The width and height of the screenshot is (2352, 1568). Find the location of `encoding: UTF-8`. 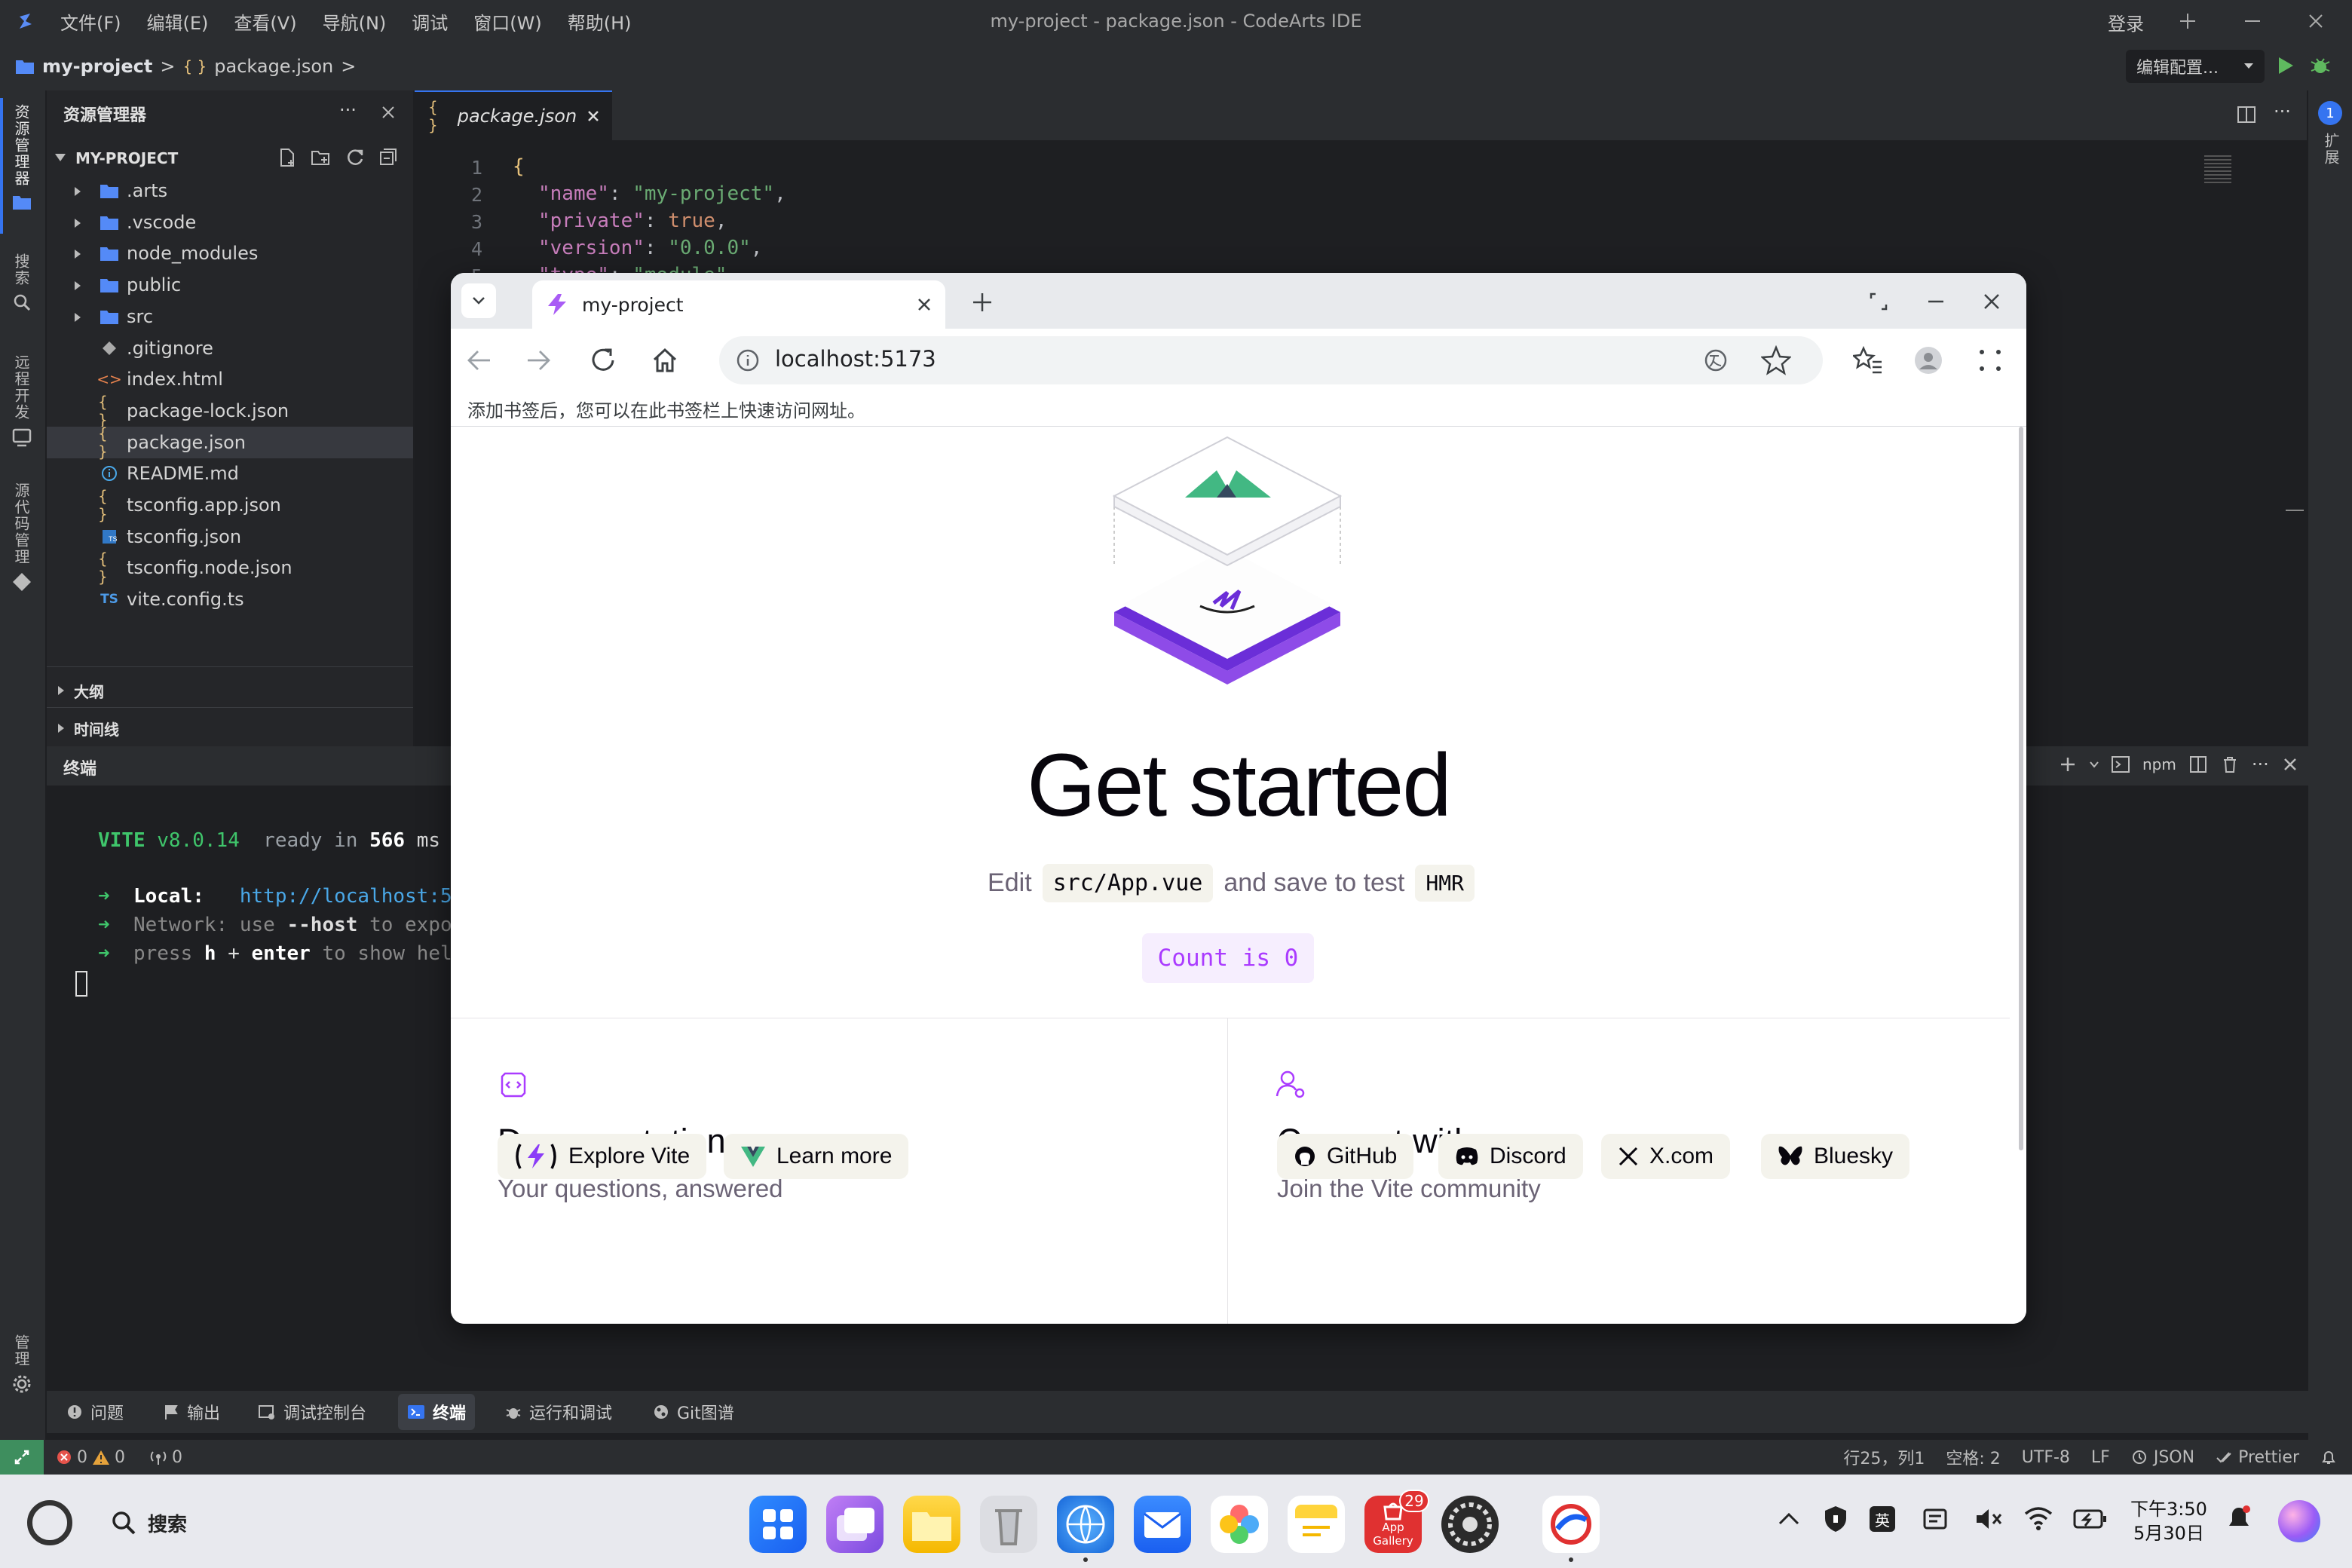

encoding: UTF-8 is located at coordinates (2046, 1457).